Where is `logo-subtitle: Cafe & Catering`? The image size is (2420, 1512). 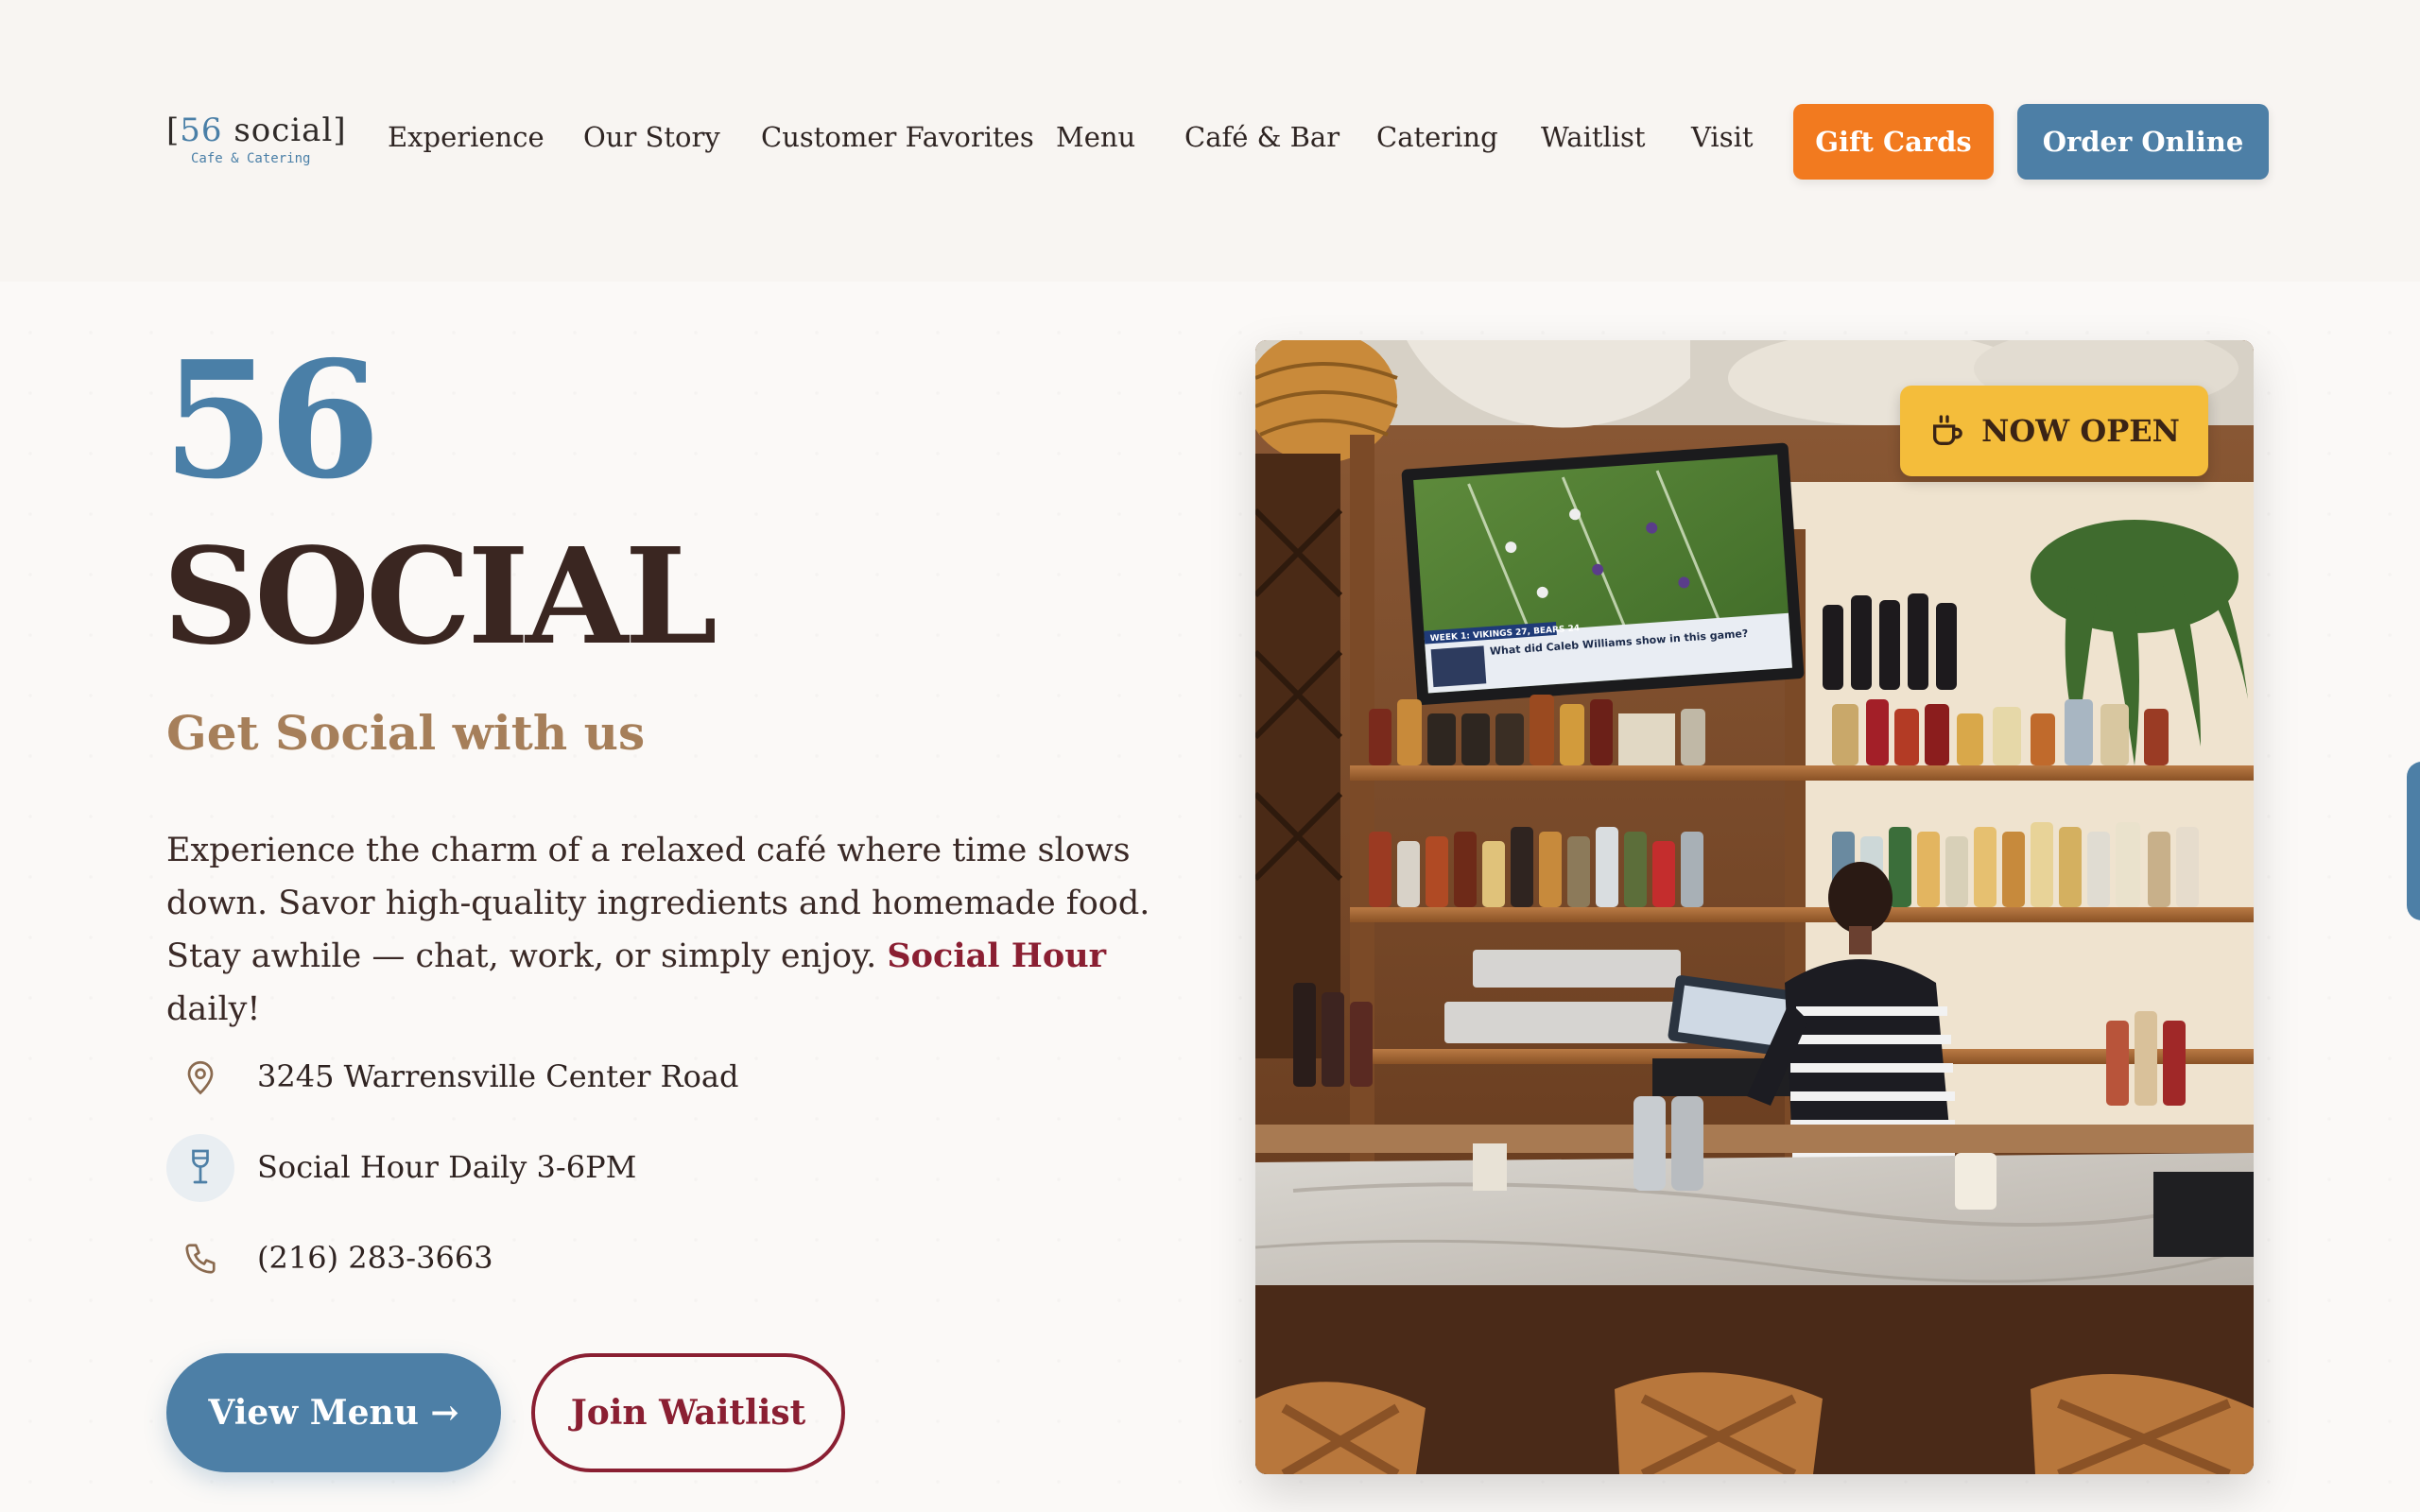
logo-subtitle: Cafe & Catering is located at coordinates (251, 158).